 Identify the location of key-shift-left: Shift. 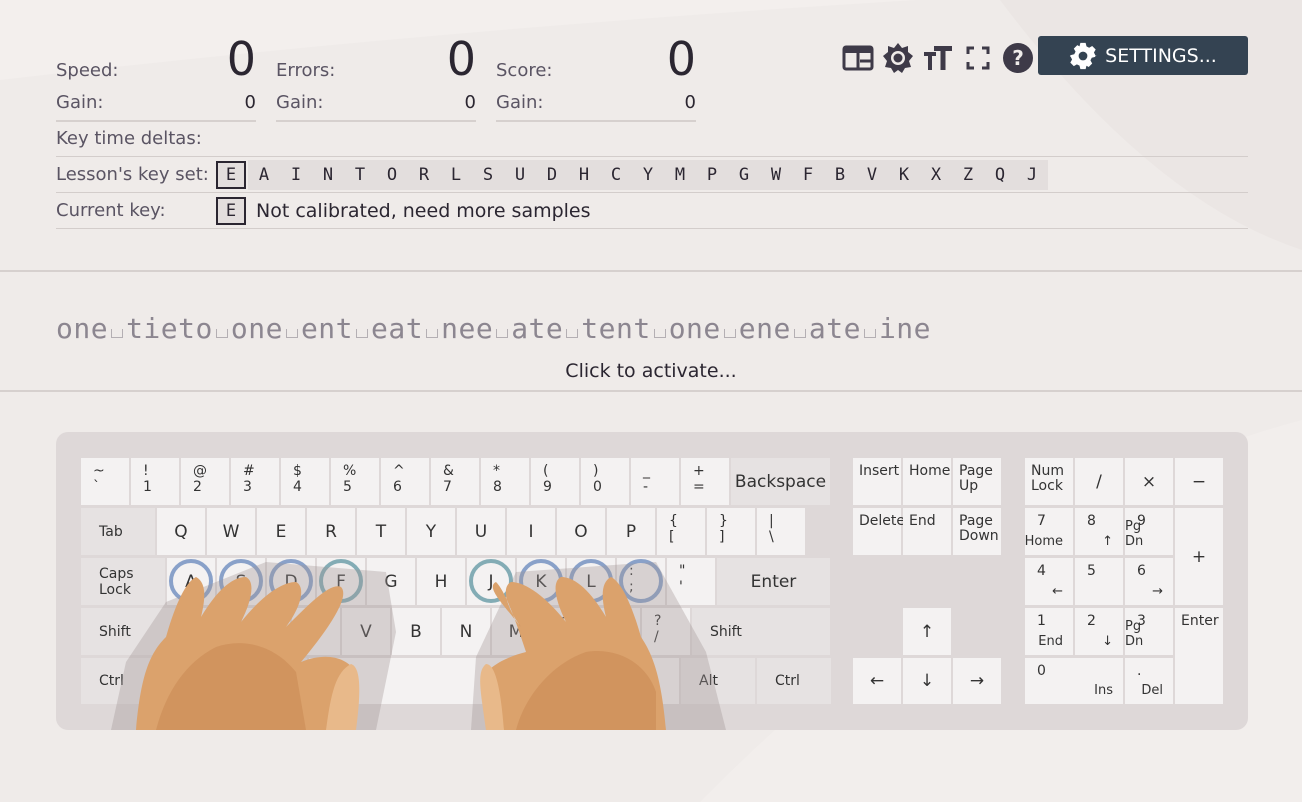
(135, 631).